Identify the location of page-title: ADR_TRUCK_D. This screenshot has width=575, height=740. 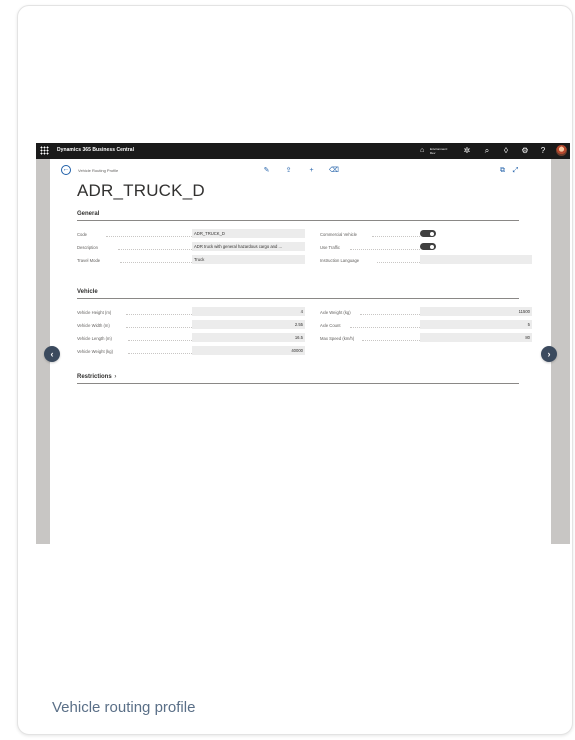
(141, 190).